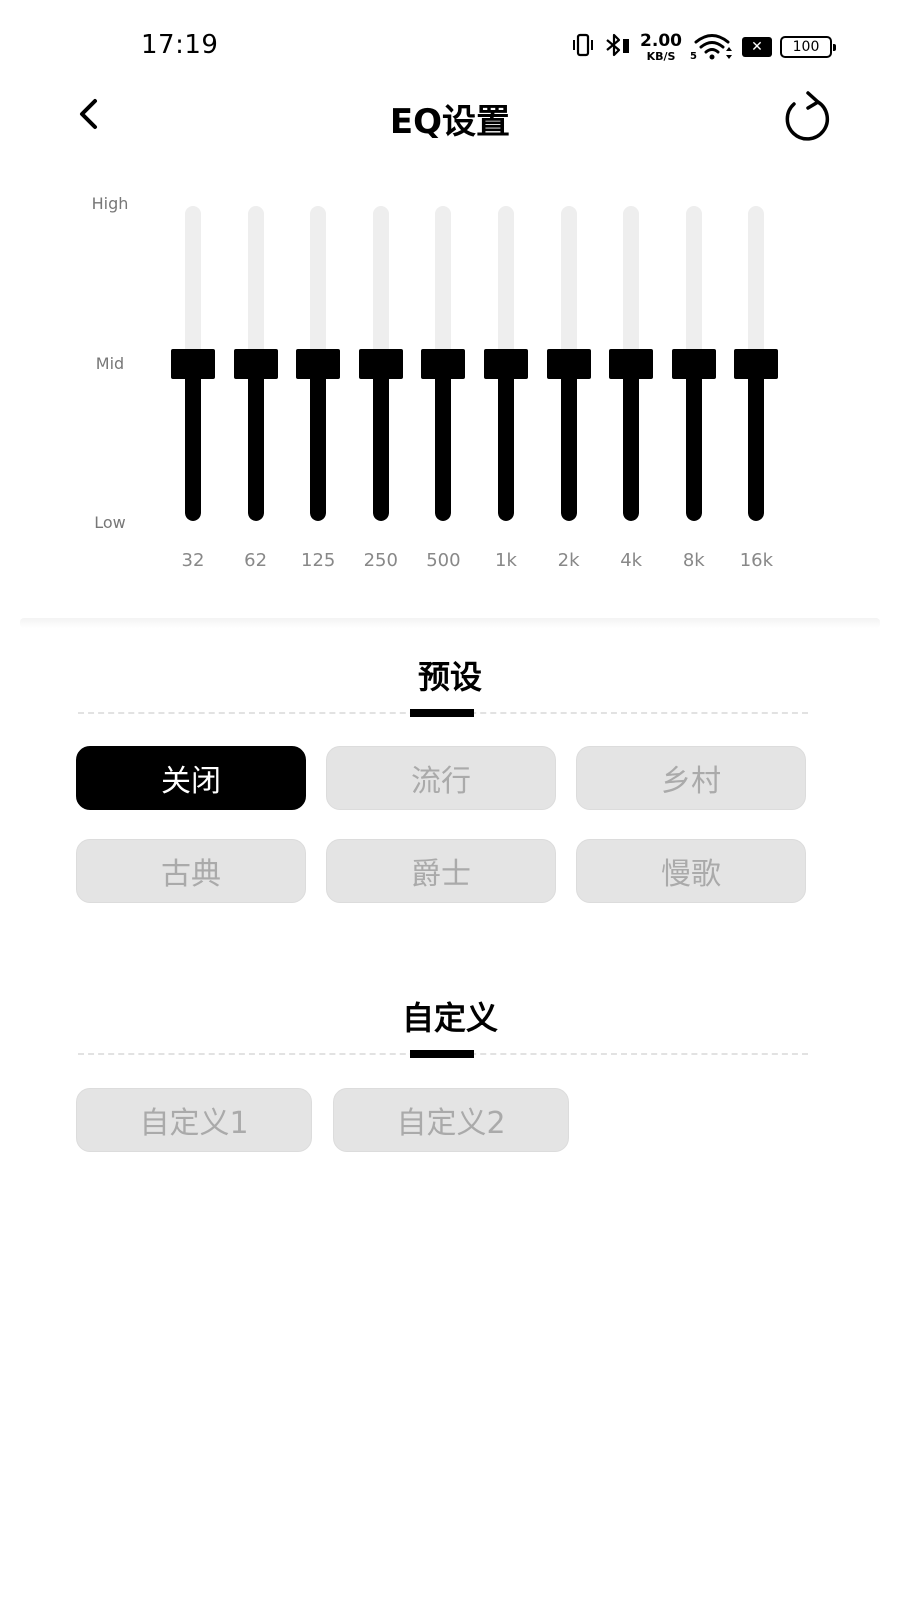  What do you see at coordinates (618, 47) in the screenshot?
I see `bluetooth-icon` at bounding box center [618, 47].